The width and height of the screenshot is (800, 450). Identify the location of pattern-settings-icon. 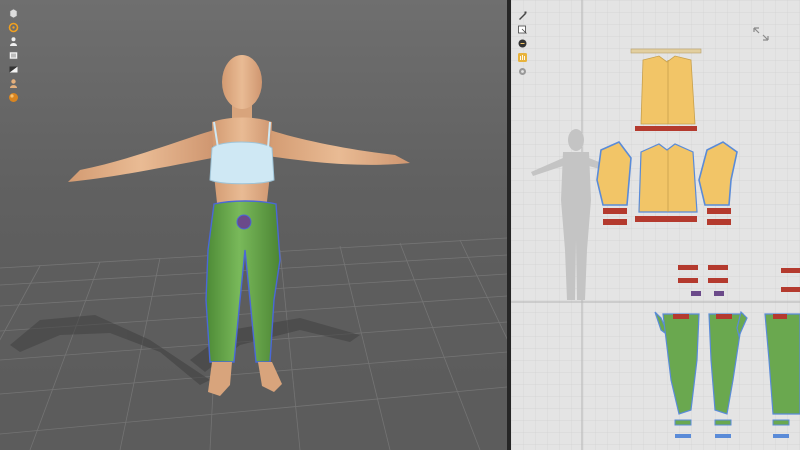
(522, 71).